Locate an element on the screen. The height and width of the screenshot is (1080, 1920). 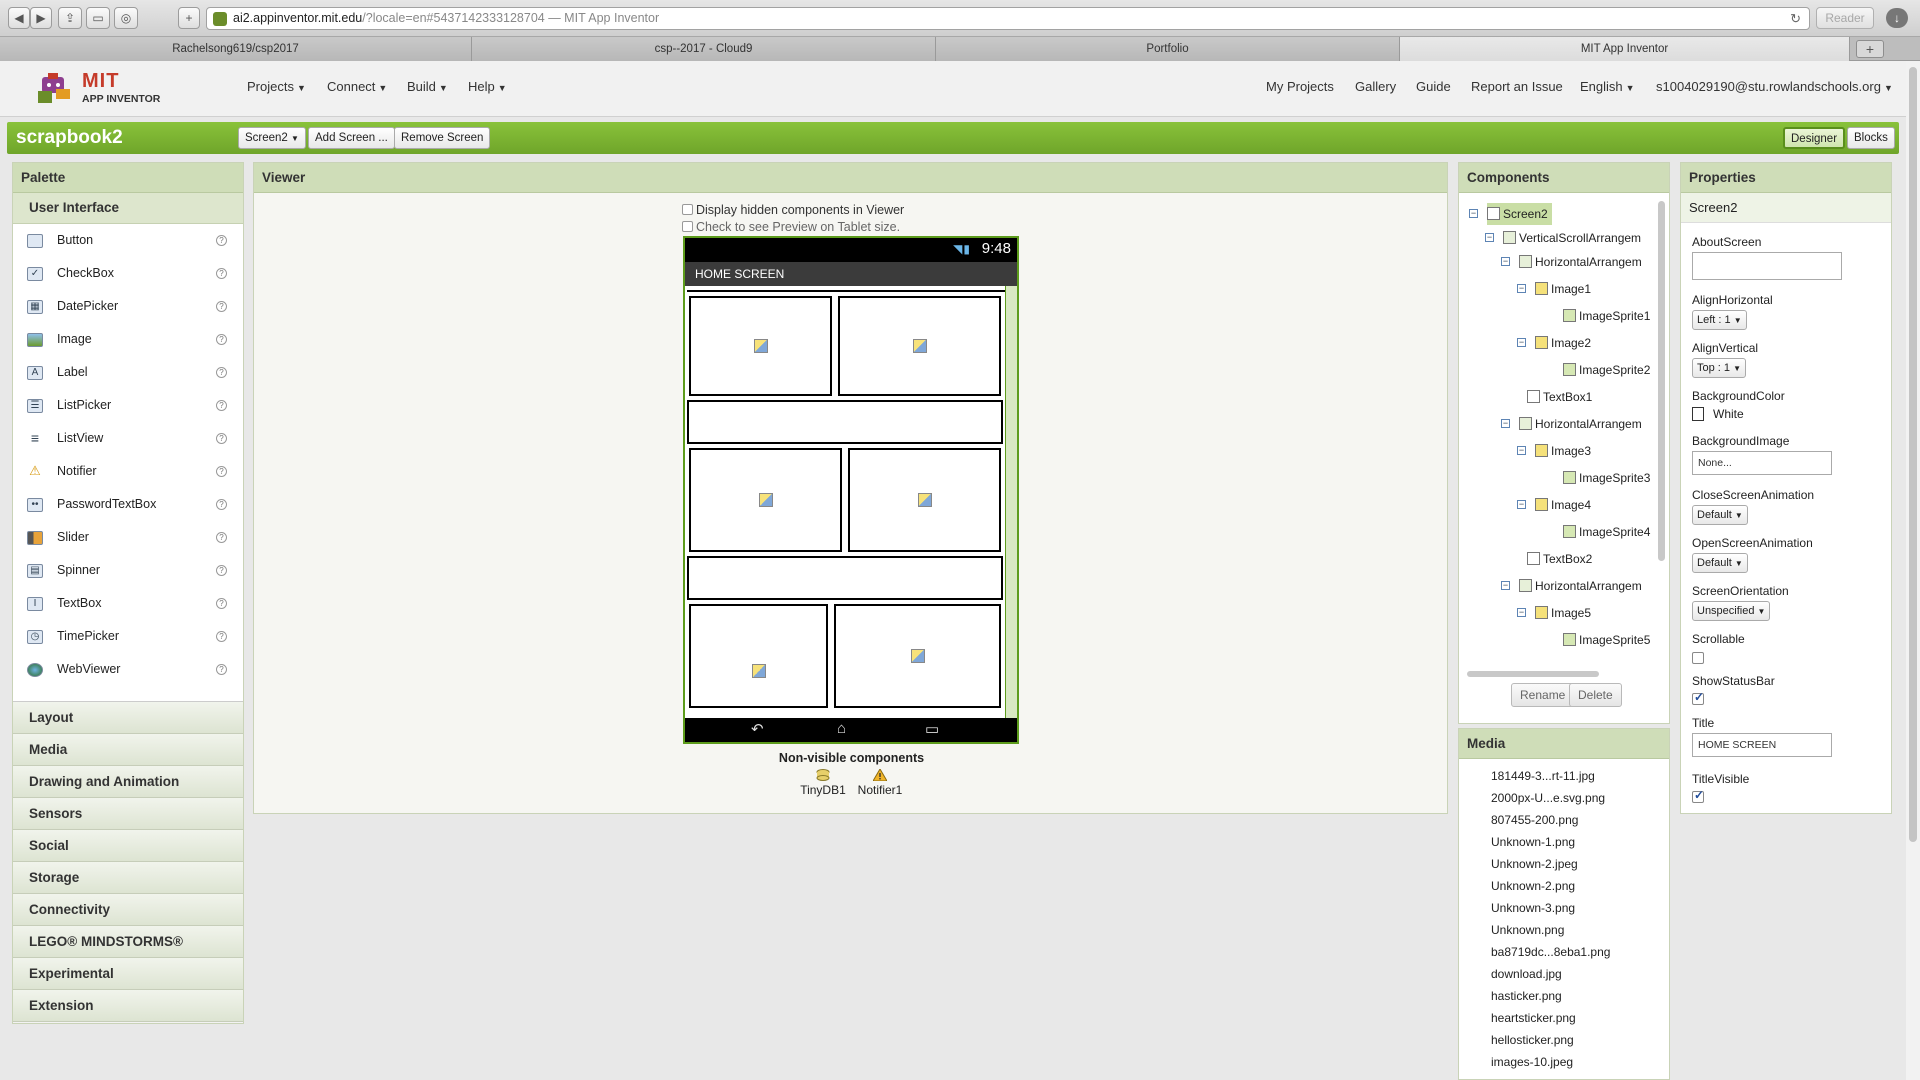
category-user-interface: User Interface is located at coordinates (128, 208).